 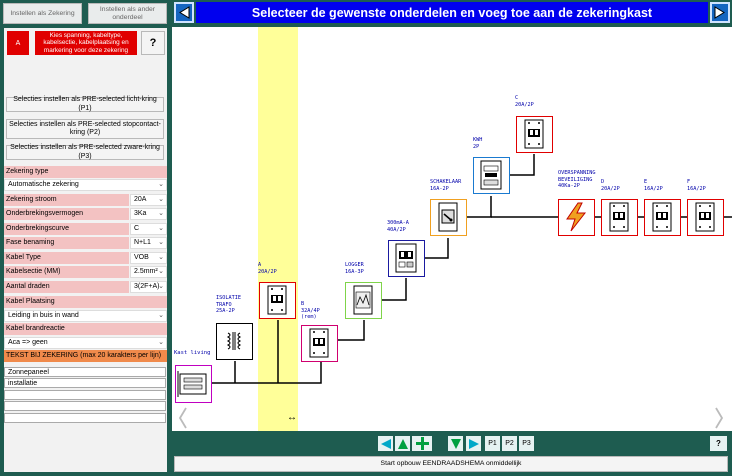 I want to click on breaker-c-component, so click(x=534, y=134).